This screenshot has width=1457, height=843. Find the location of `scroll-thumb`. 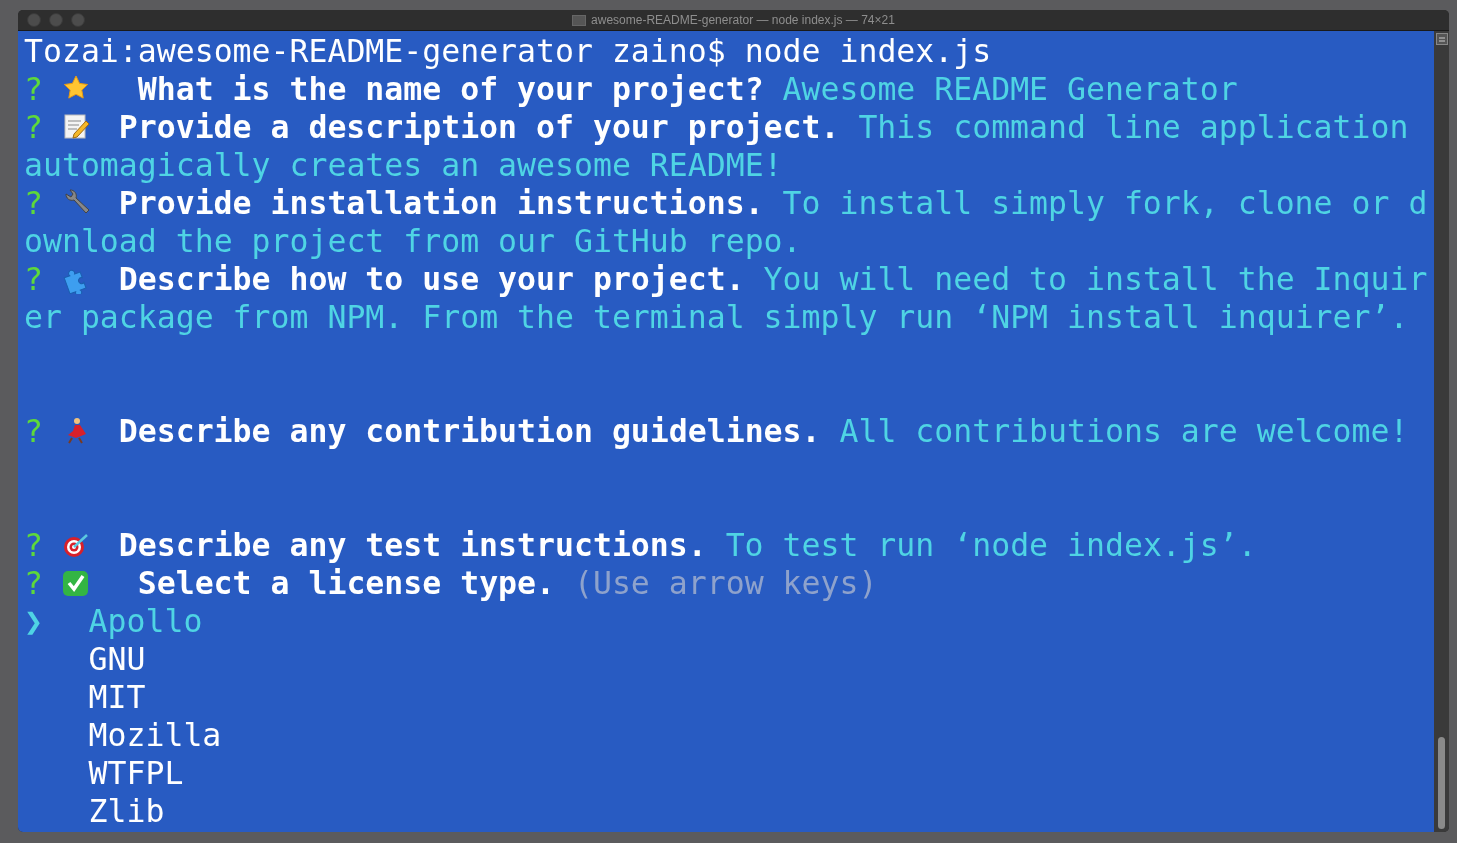

scroll-thumb is located at coordinates (1441, 783).